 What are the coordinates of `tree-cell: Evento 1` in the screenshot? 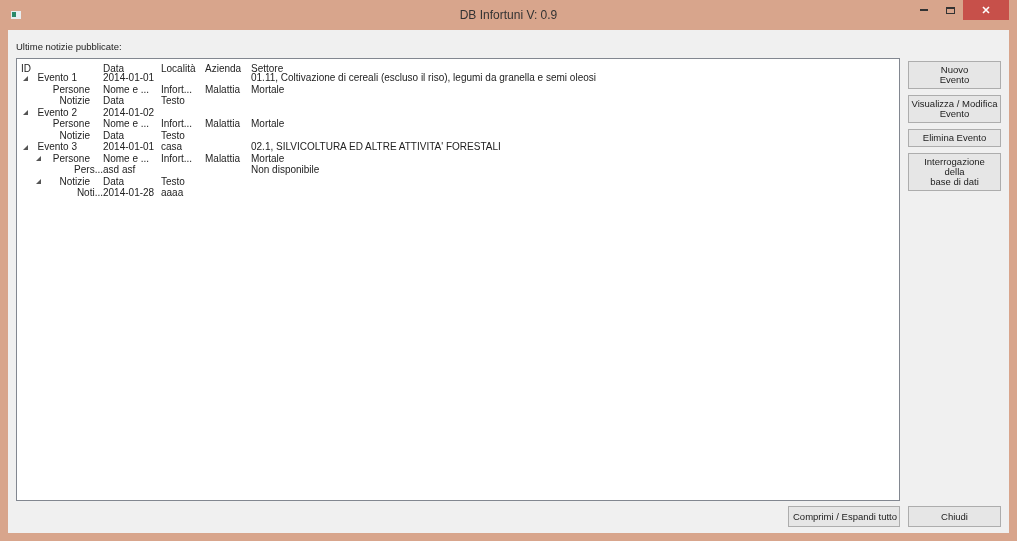 It's located at (54, 78).